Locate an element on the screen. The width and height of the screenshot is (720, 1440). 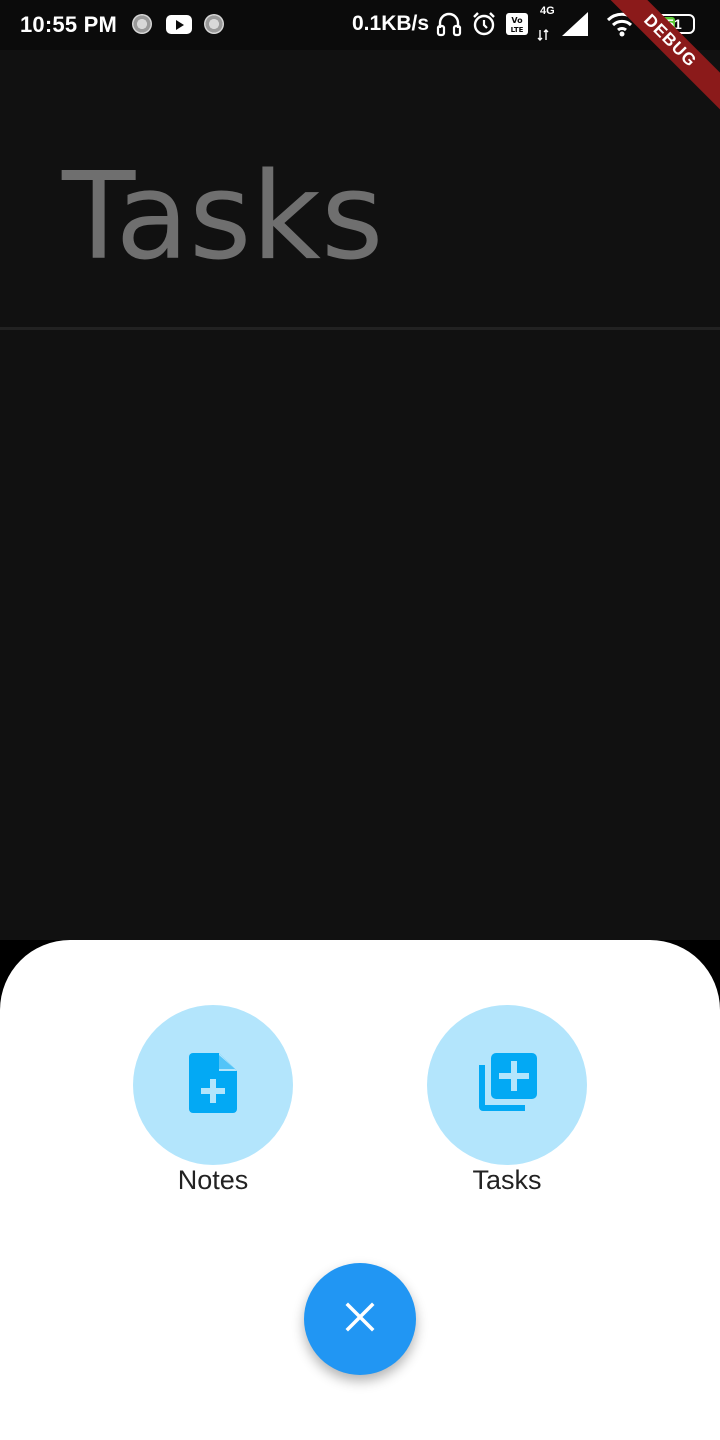
battery-indicator: 51 is located at coordinates (674, 24).